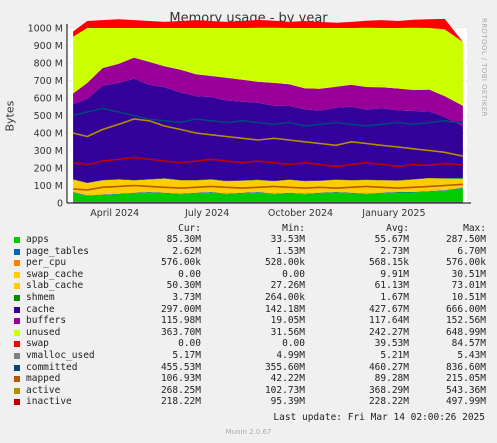 This screenshot has width=497, height=443. Describe the element at coordinates (248, 355) in the screenshot. I see `legend-row-vmalloc-used: vmalloc_used 5.17M 4.99M 5.21M 5.43M` at that location.